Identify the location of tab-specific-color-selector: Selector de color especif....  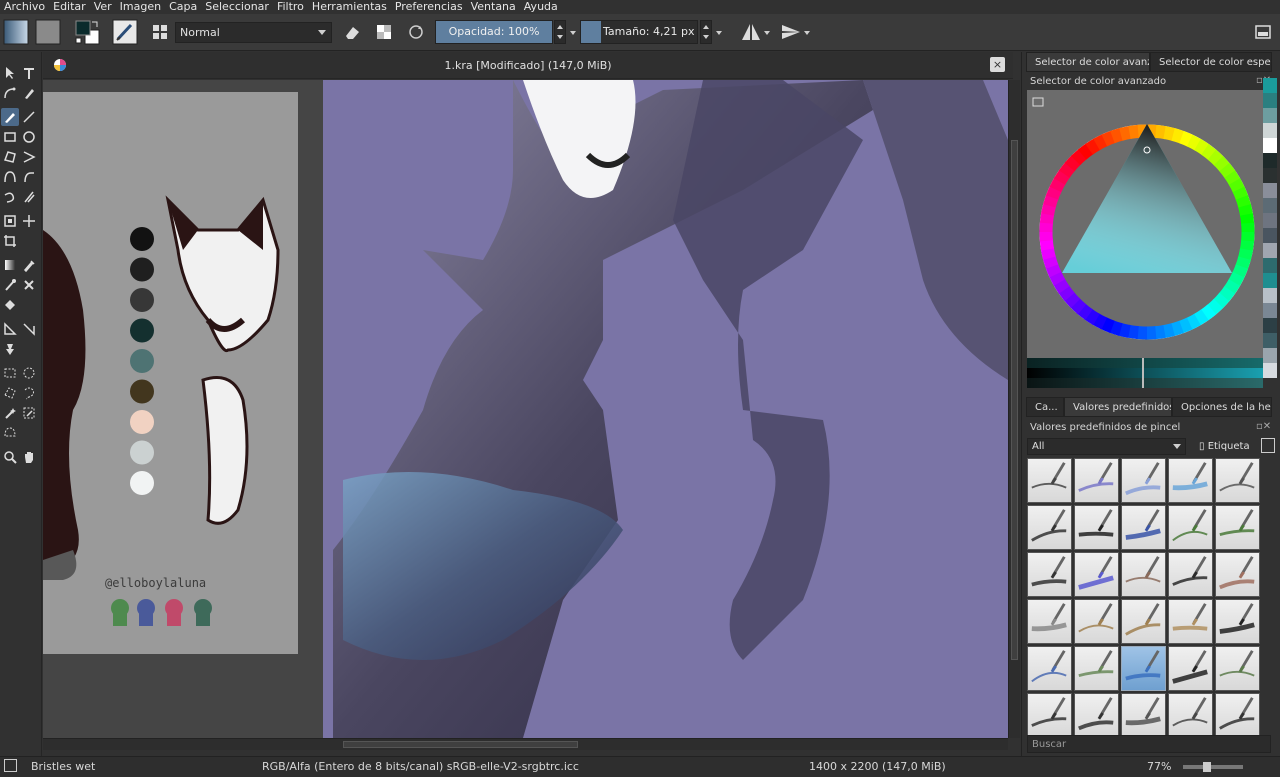
(1211, 62).